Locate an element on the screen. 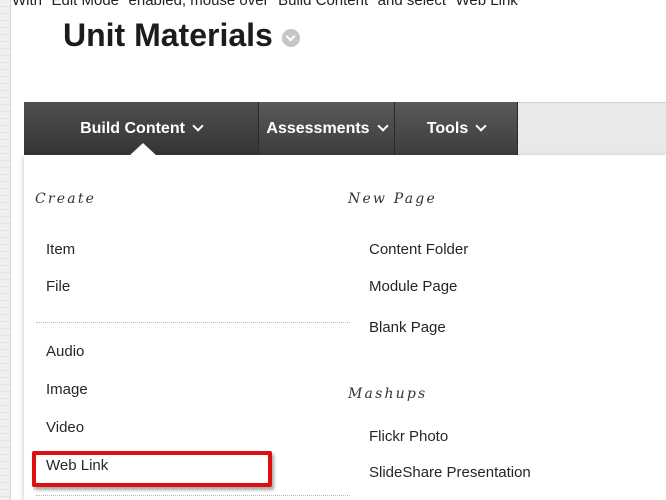  menu-item-video: Video is located at coordinates (65, 427).